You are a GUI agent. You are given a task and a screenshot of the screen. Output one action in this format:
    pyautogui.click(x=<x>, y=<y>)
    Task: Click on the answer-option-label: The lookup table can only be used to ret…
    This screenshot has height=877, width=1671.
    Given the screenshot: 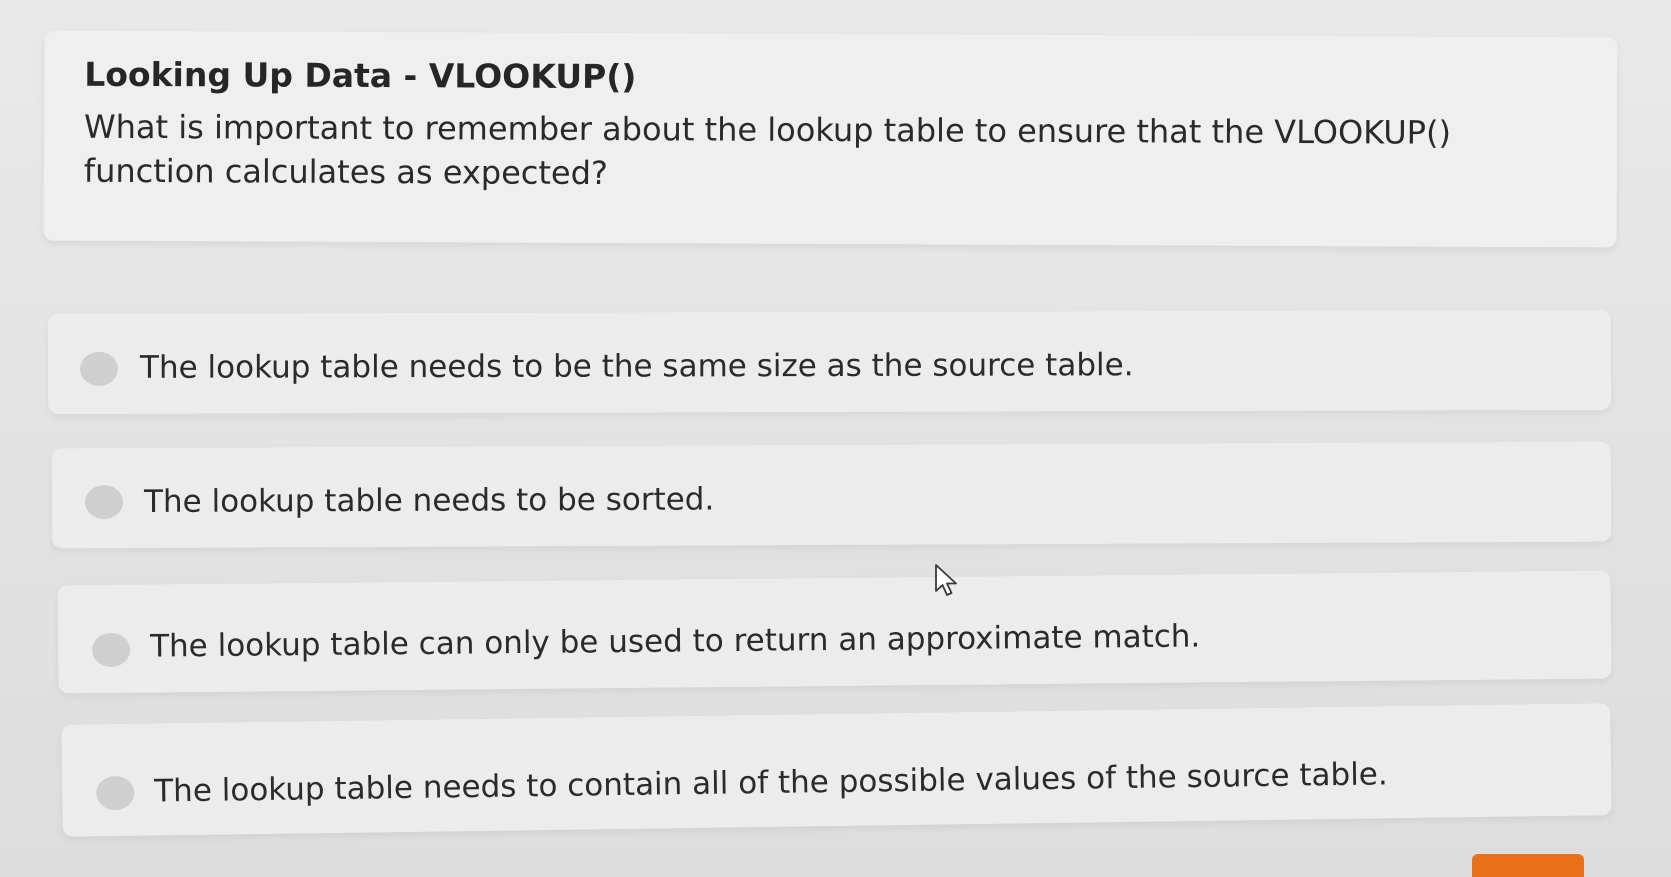 What is the action you would take?
    pyautogui.click(x=675, y=641)
    